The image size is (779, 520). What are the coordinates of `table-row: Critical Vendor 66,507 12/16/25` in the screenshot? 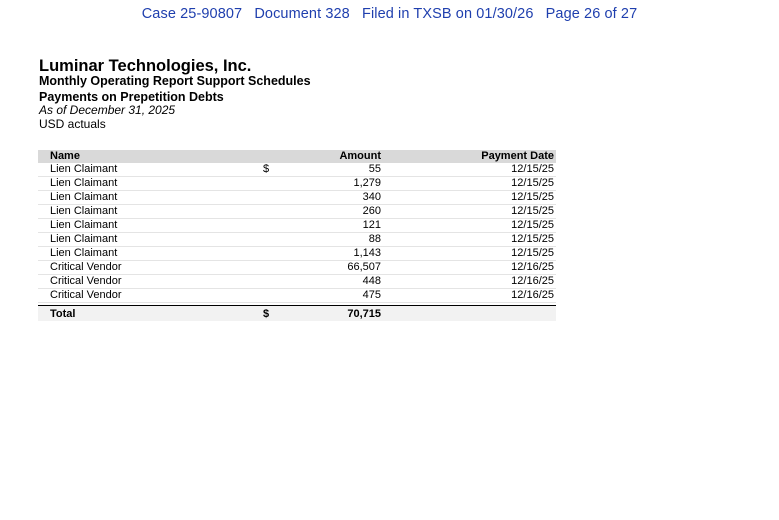 It's located at (297, 267).